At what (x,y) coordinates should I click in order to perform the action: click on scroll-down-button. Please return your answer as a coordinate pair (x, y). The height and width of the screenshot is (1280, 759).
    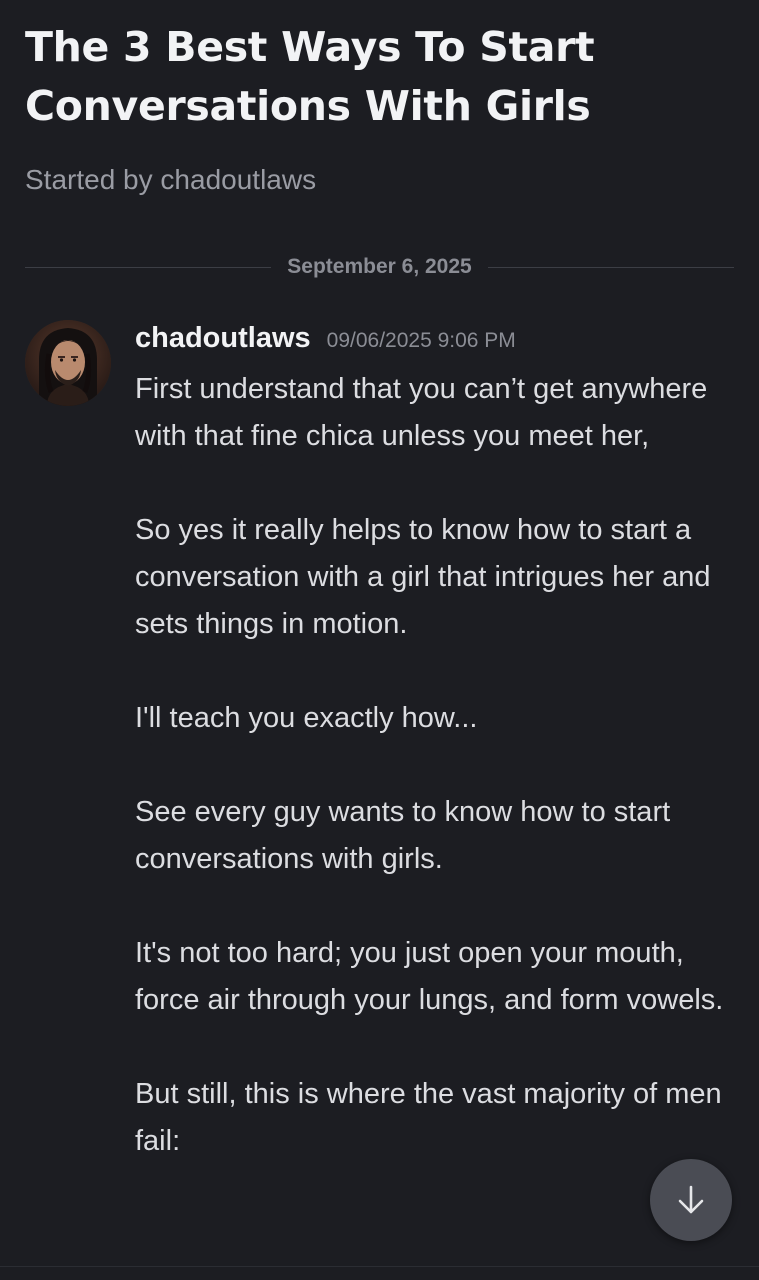
    Looking at the image, I should click on (691, 1200).